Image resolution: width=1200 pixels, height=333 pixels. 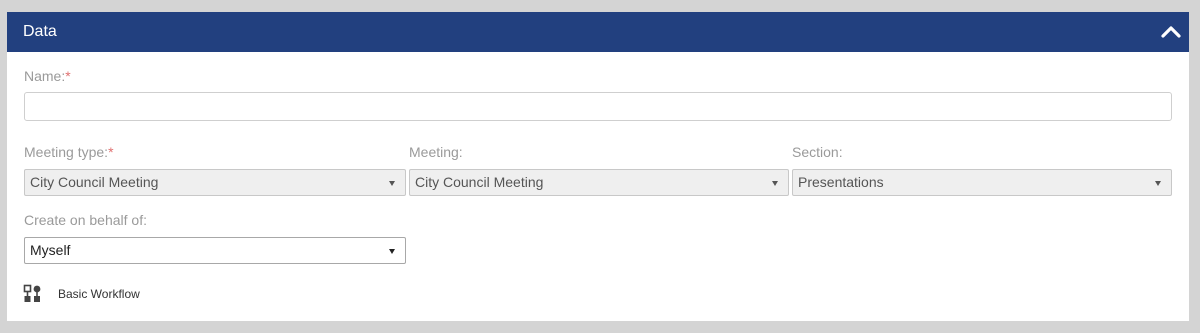 I want to click on panel-title: Data, so click(x=40, y=31).